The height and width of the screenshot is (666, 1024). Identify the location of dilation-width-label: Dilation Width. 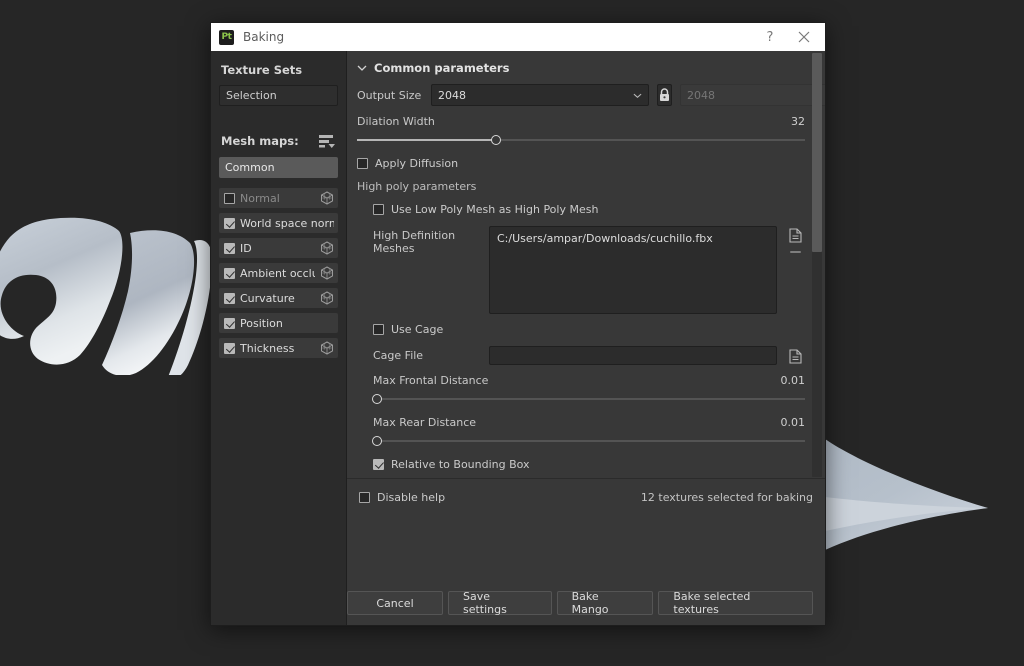
(396, 121).